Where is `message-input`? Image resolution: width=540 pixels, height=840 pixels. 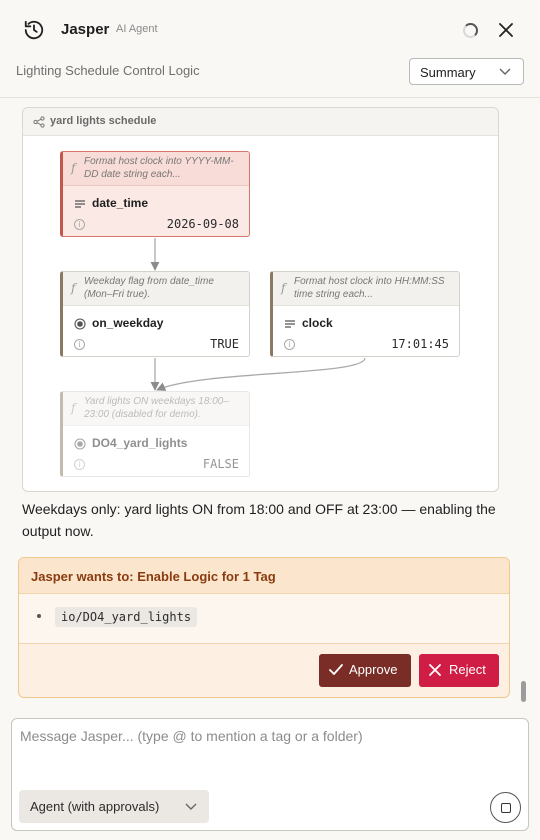
message-input is located at coordinates (270, 753).